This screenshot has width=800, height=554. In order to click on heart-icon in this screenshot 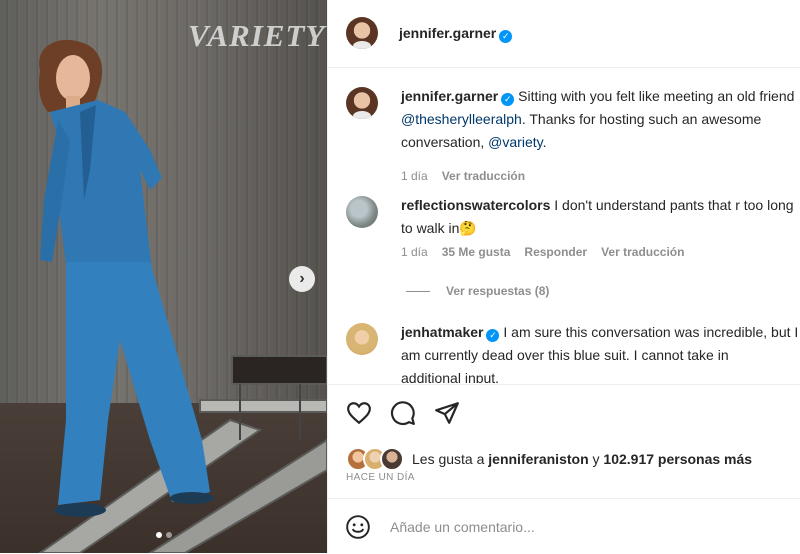, I will do `click(359, 413)`.